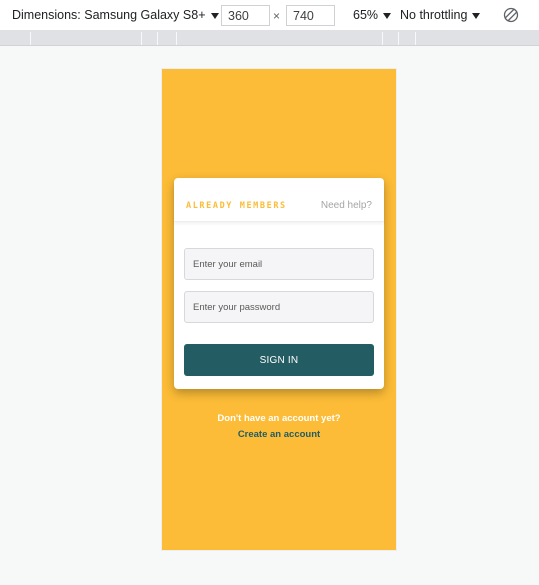  I want to click on create-account-link: Create an account, so click(279, 434).